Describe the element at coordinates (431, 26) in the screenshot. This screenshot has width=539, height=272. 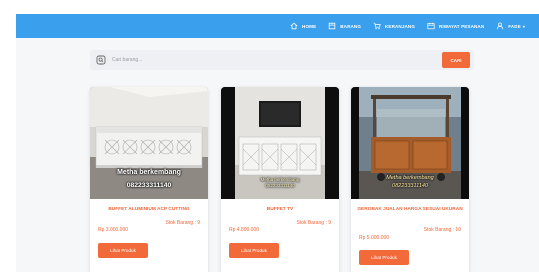
I see `history-icon` at that location.